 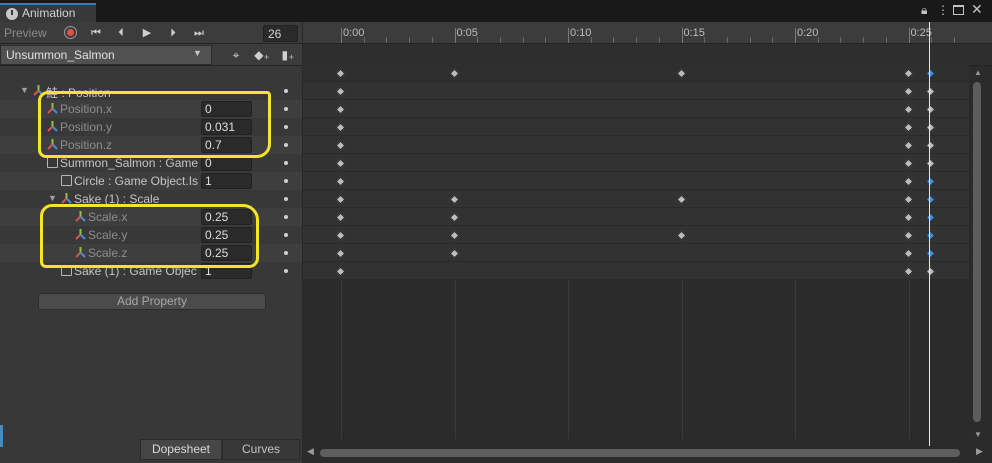 What do you see at coordinates (129, 163) in the screenshot?
I see `property-label: Summon_Salmon : Game` at bounding box center [129, 163].